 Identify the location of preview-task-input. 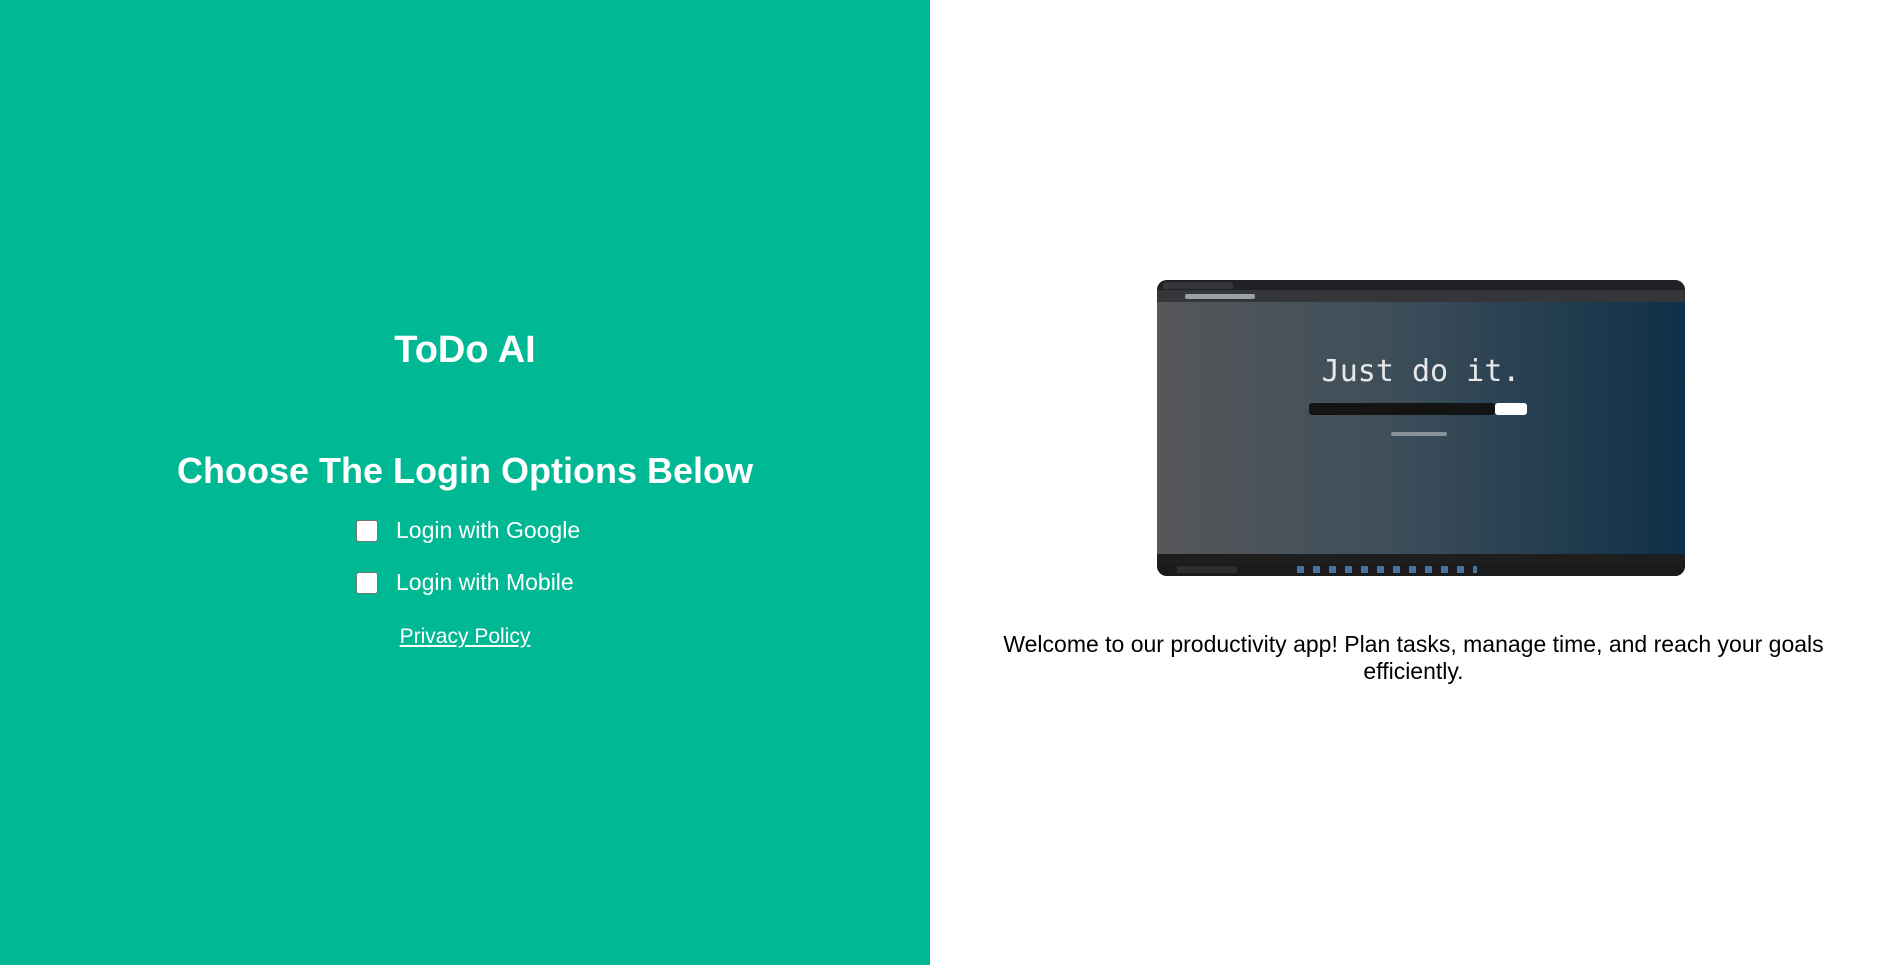
(1402, 409).